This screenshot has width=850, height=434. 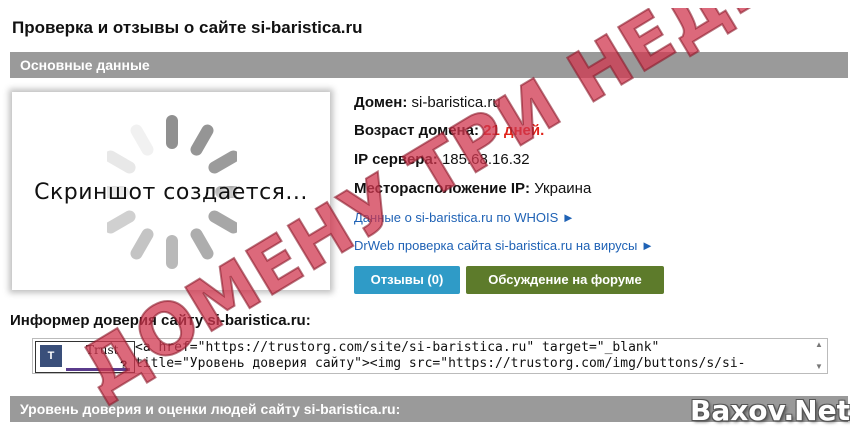 I want to click on informer-label: Информер доверия сайту si-baristica.ru:, so click(x=160, y=320).